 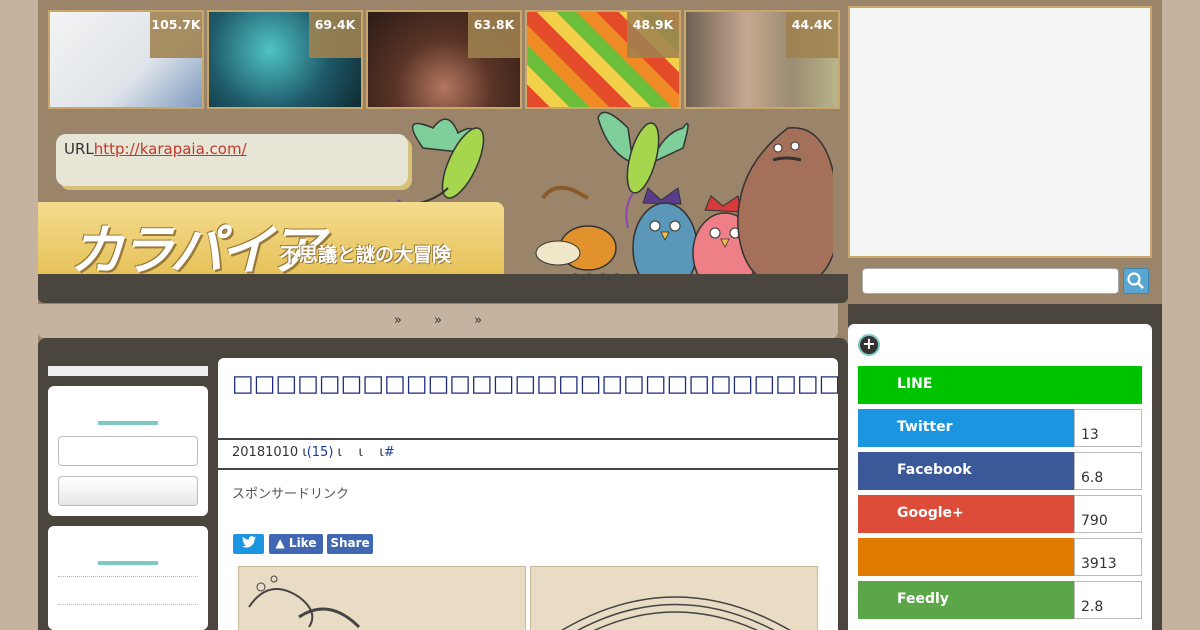 I want to click on brown-potato-mascot-icon, so click(x=785, y=207).